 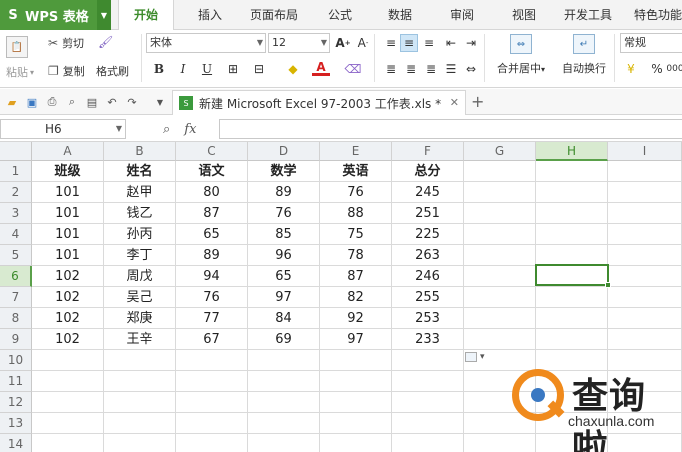 What do you see at coordinates (471, 43) in the screenshot?
I see `indent-increase-icon: ⇥` at bounding box center [471, 43].